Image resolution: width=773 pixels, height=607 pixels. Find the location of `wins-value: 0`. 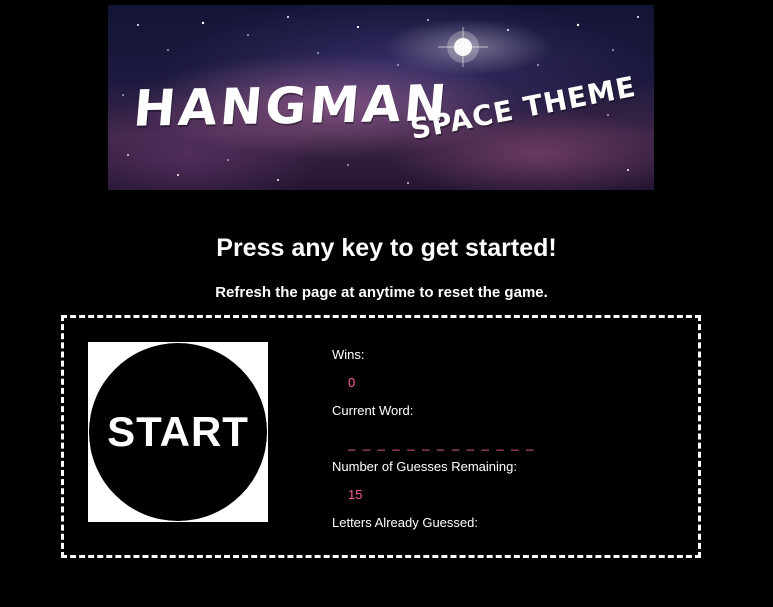

wins-value: 0 is located at coordinates (352, 382).